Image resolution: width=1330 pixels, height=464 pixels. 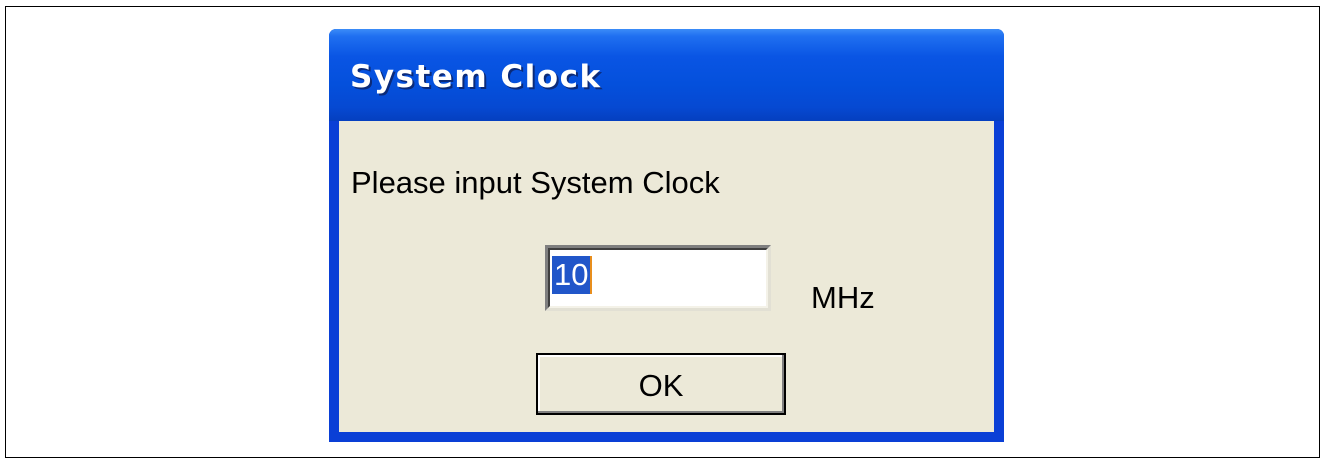 I want to click on ok-button: OK, so click(x=661, y=384).